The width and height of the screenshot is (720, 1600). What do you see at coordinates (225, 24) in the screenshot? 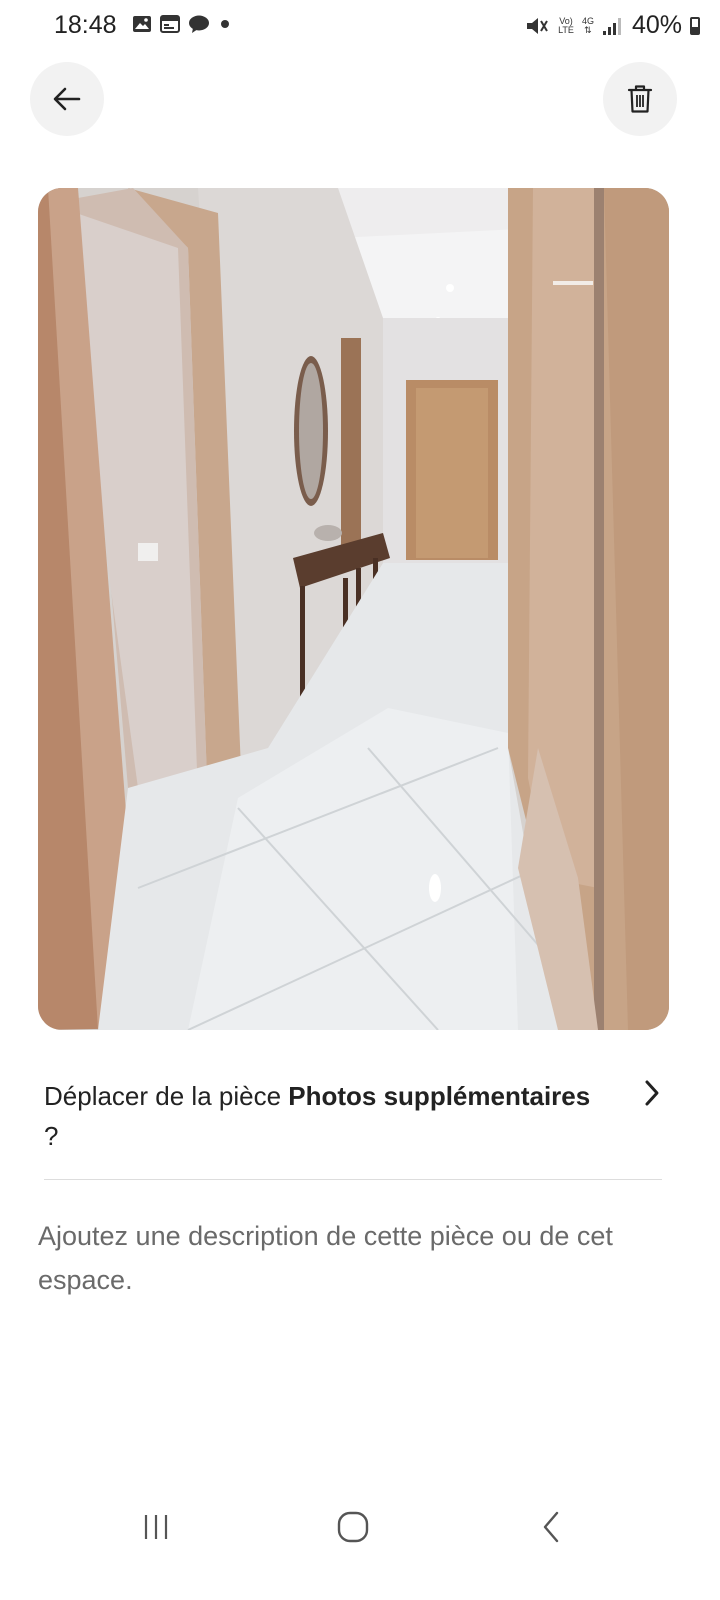
I see `dot-icon` at bounding box center [225, 24].